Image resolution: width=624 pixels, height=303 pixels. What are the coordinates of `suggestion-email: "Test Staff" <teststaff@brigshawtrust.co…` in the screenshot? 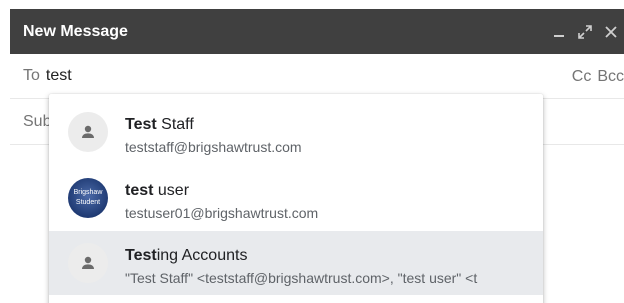 It's located at (301, 278).